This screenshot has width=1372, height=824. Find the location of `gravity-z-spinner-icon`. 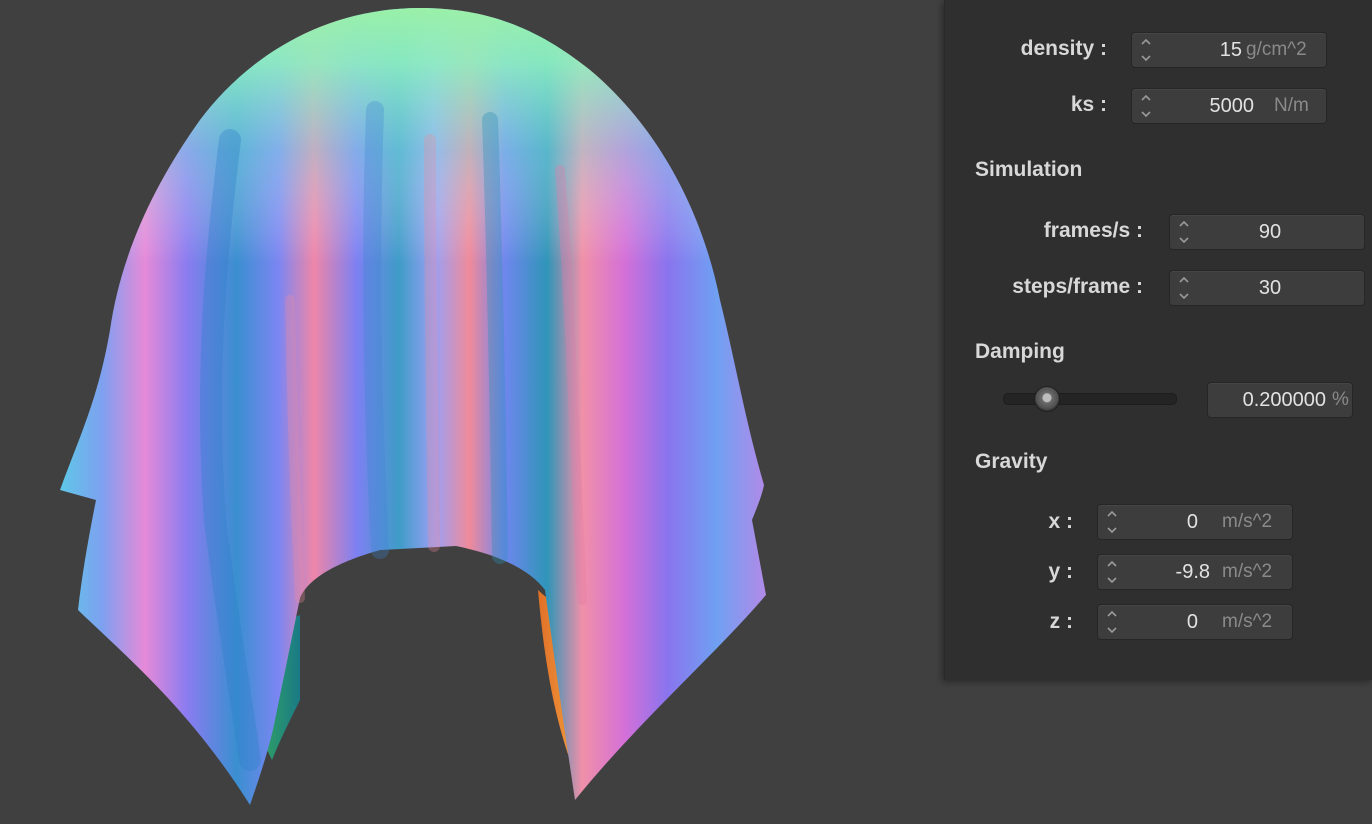

gravity-z-spinner-icon is located at coordinates (1112, 622).